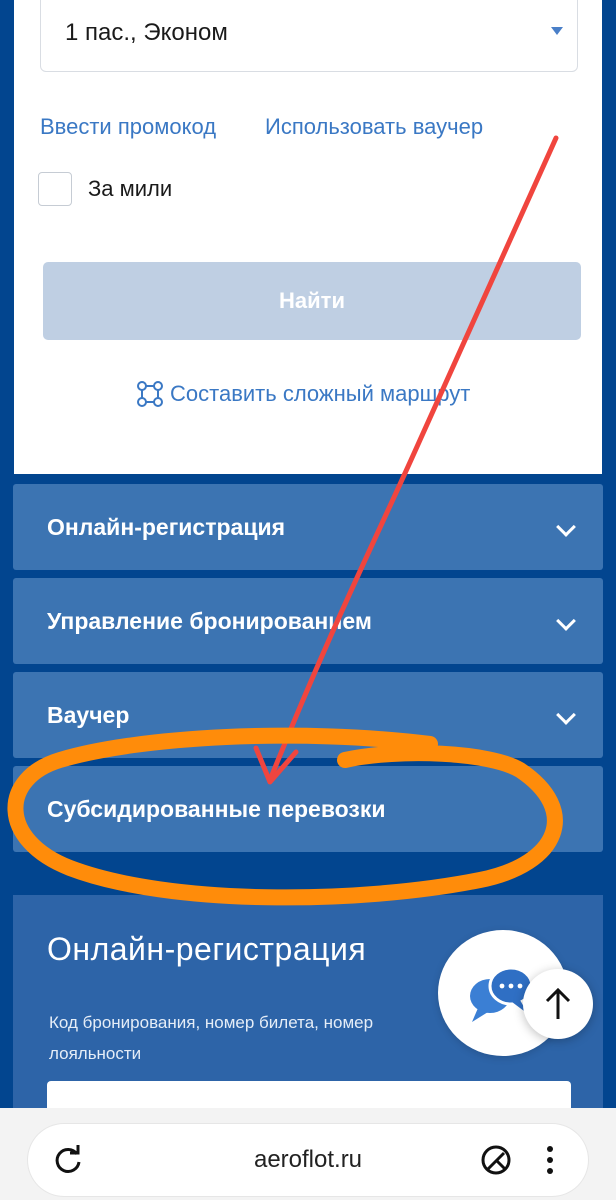 This screenshot has width=616, height=1200. What do you see at coordinates (146, 32) in the screenshot?
I see `passengers-class-value: 1 пас., Эконом` at bounding box center [146, 32].